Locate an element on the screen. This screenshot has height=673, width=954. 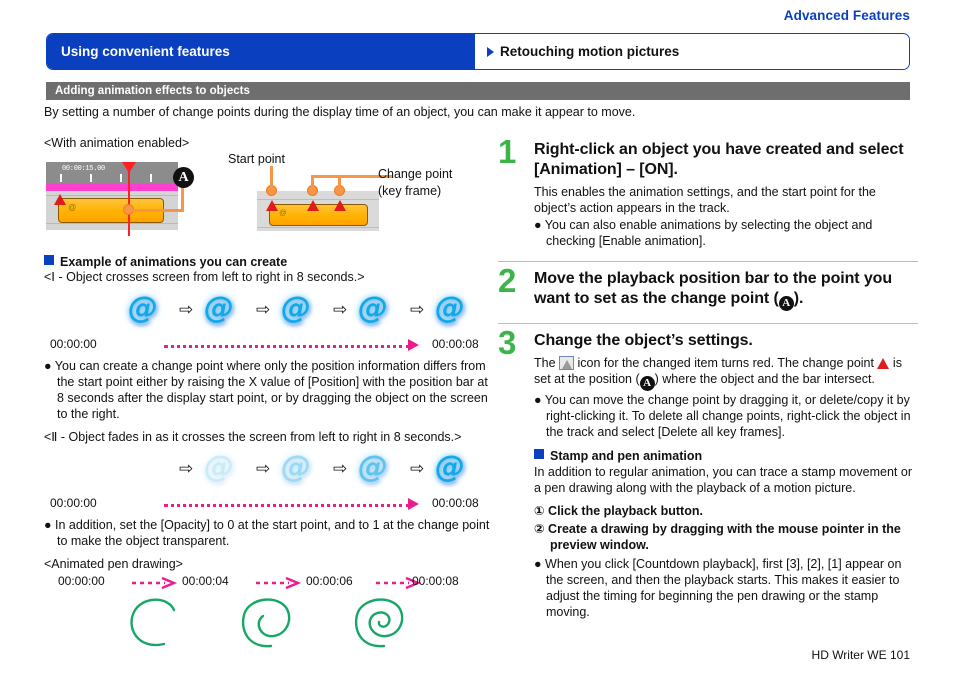
pen-spiral-3-icon is located at coordinates (379, 622).